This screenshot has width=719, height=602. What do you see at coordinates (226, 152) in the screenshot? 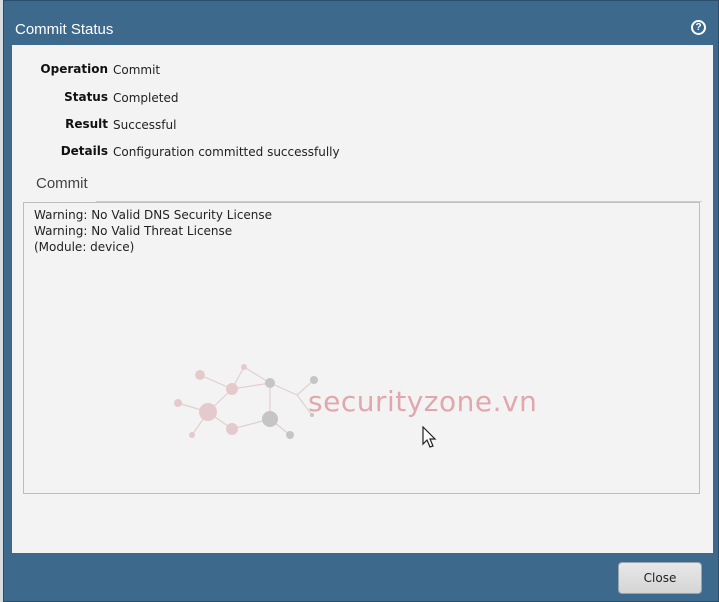
I see `field-value: Configuration committed successfully` at bounding box center [226, 152].